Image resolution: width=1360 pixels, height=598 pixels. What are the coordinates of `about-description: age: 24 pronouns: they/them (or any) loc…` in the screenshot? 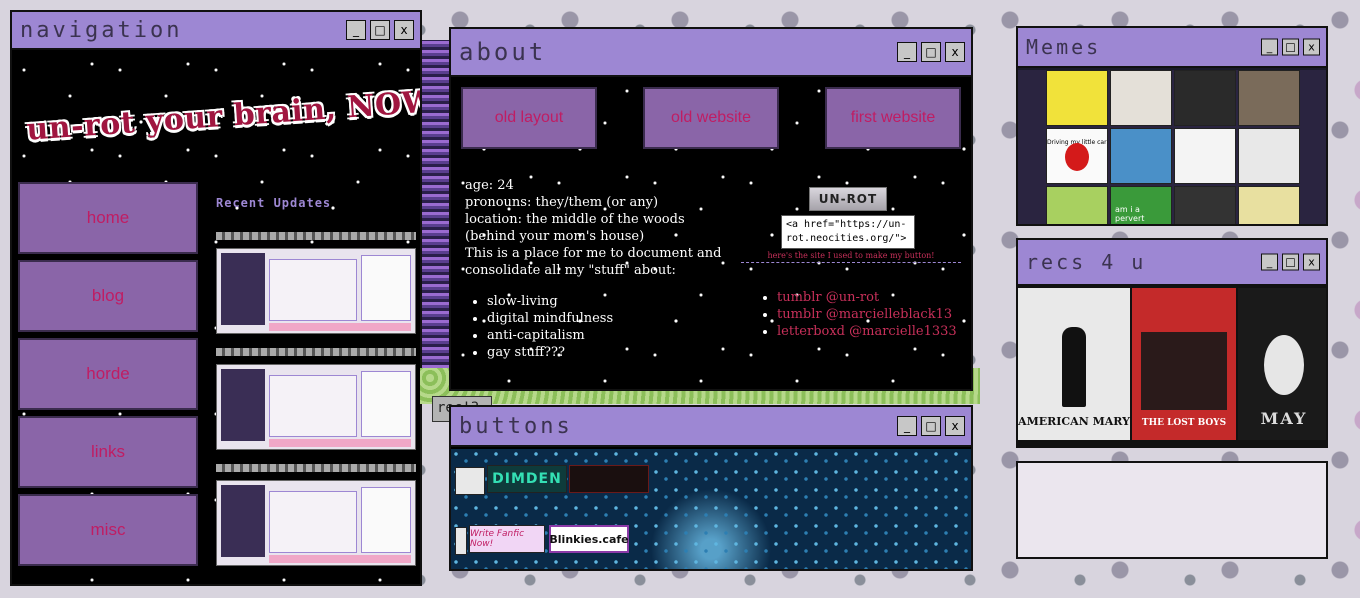 It's located at (600, 228).